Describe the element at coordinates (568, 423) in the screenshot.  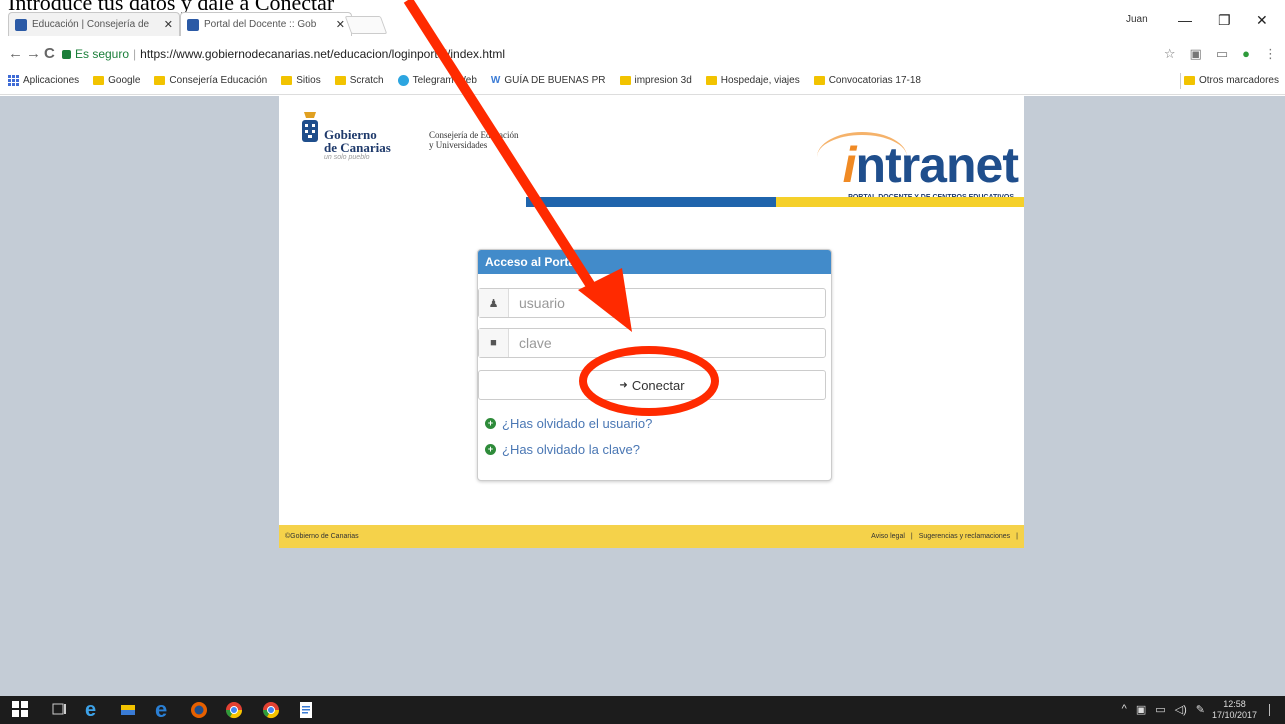
I see `forgot-user-link: + ¿Has olvidado el usuario?` at that location.